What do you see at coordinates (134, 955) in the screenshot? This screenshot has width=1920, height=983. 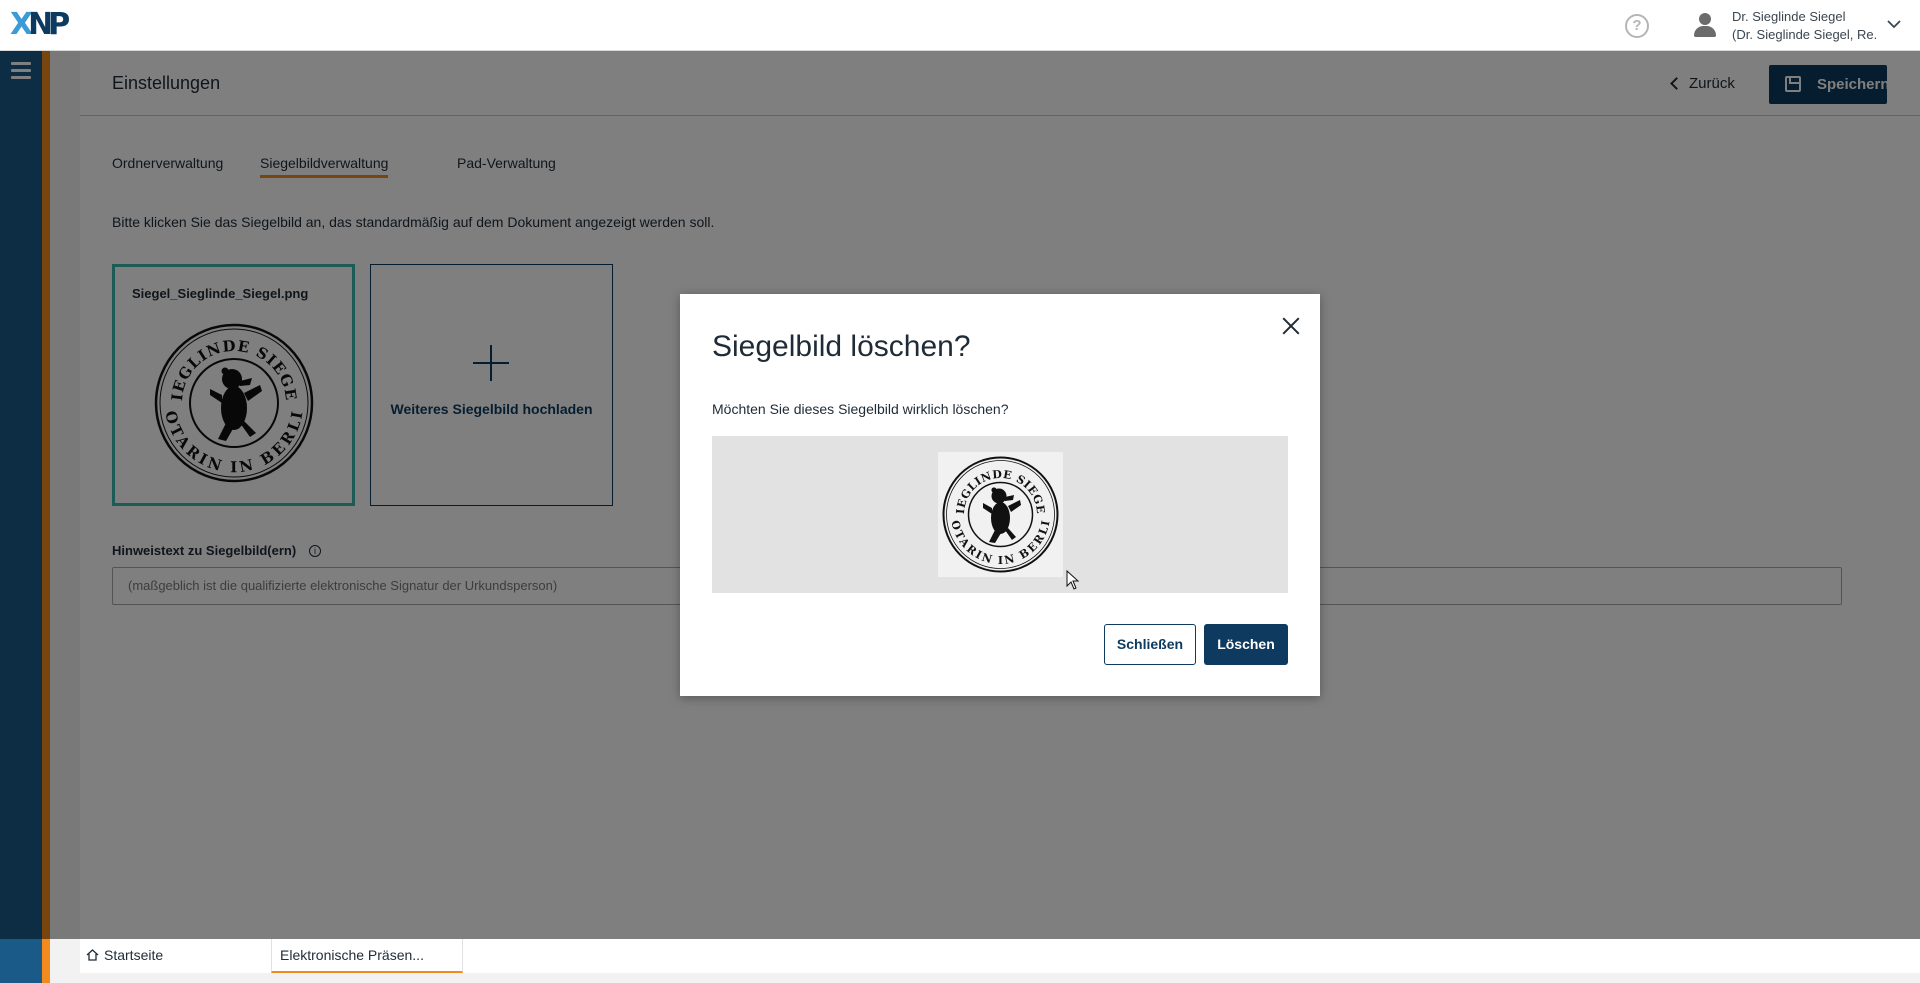 I see `taskbar-home-label: Startseite` at bounding box center [134, 955].